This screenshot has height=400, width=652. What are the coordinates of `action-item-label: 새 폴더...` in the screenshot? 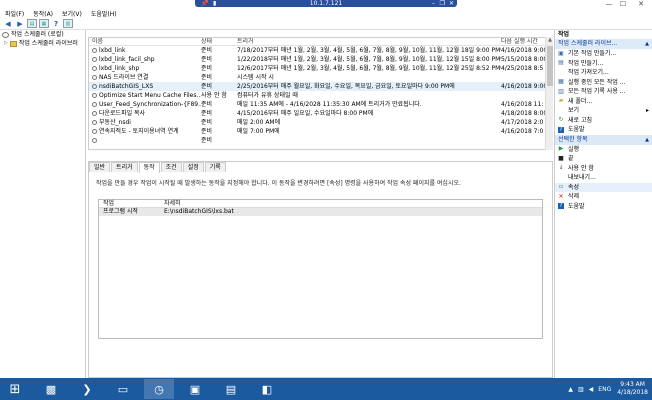 It's located at (580, 101).